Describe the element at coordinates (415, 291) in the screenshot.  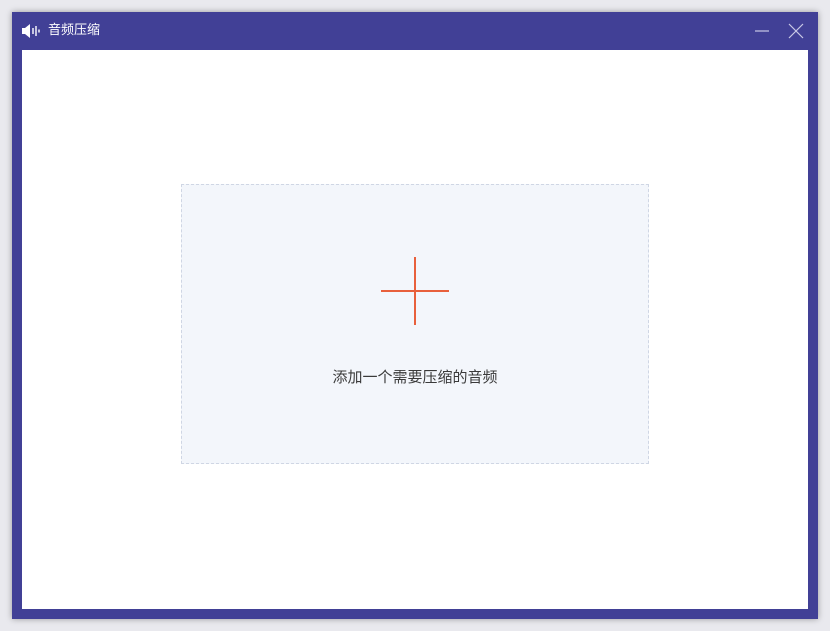
I see `plus-icon` at that location.